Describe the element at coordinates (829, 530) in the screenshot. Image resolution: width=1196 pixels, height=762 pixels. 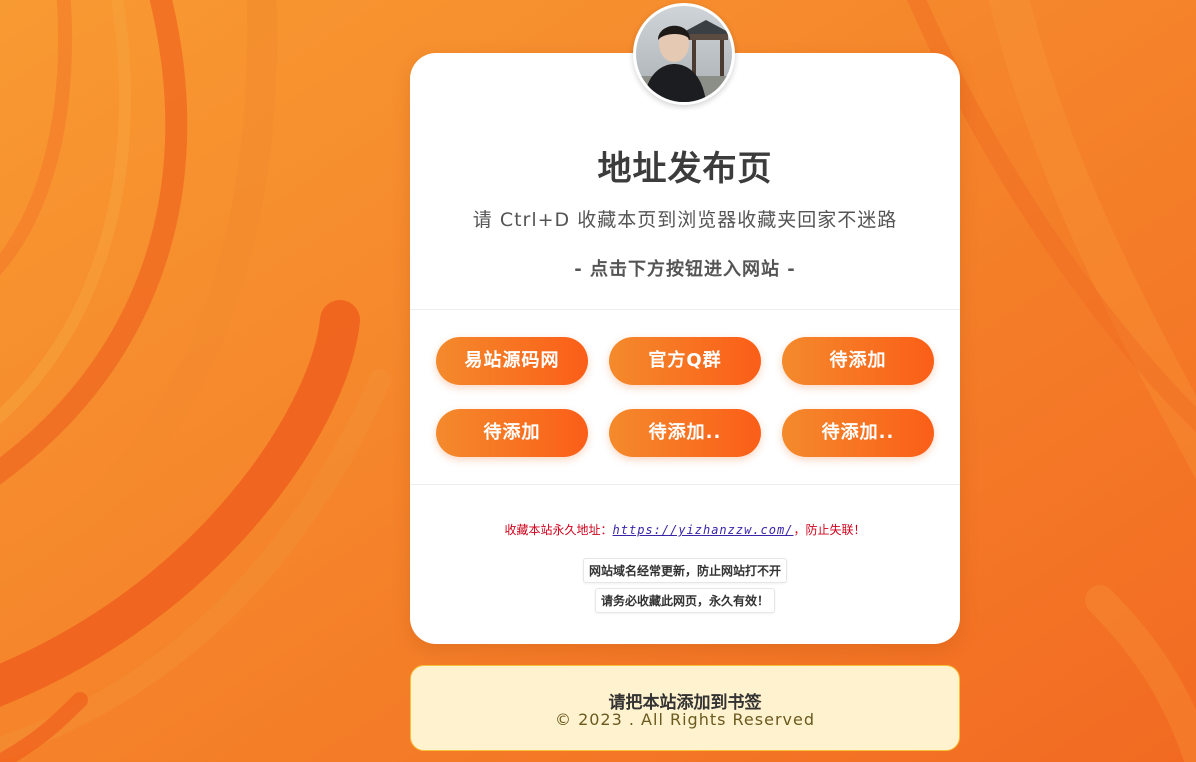
I see `permanent-address-suffix: ，防止失联！` at that location.